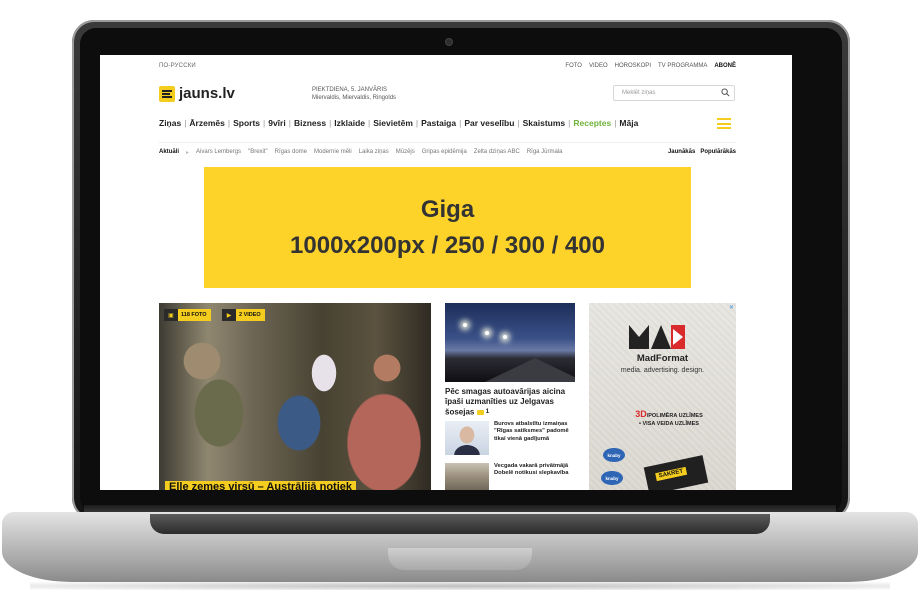 The image size is (920, 600). I want to click on trending-item: Rīga Jūrmala, so click(545, 152).